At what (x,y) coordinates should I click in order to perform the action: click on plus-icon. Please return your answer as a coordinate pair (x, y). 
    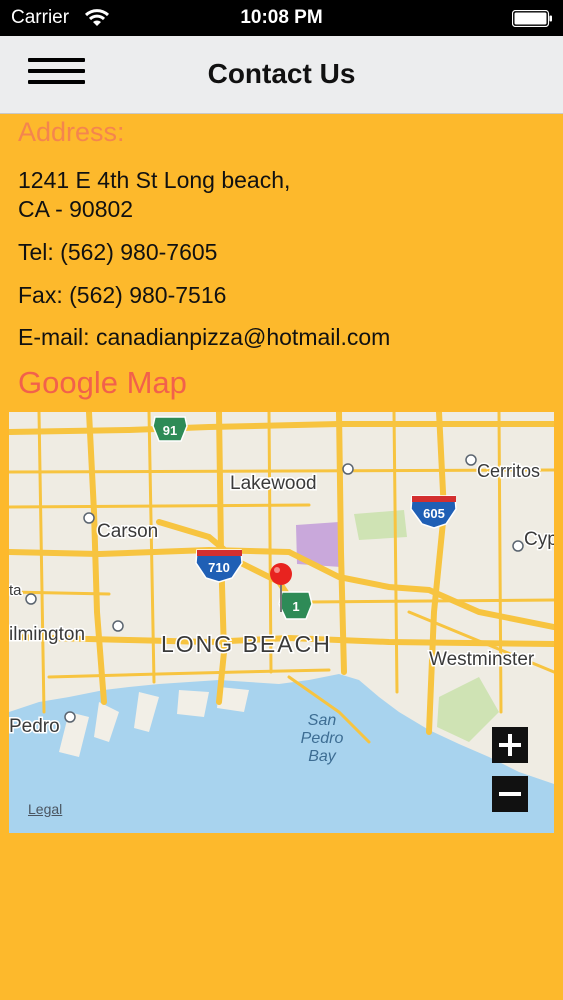
    Looking at the image, I should click on (510, 745).